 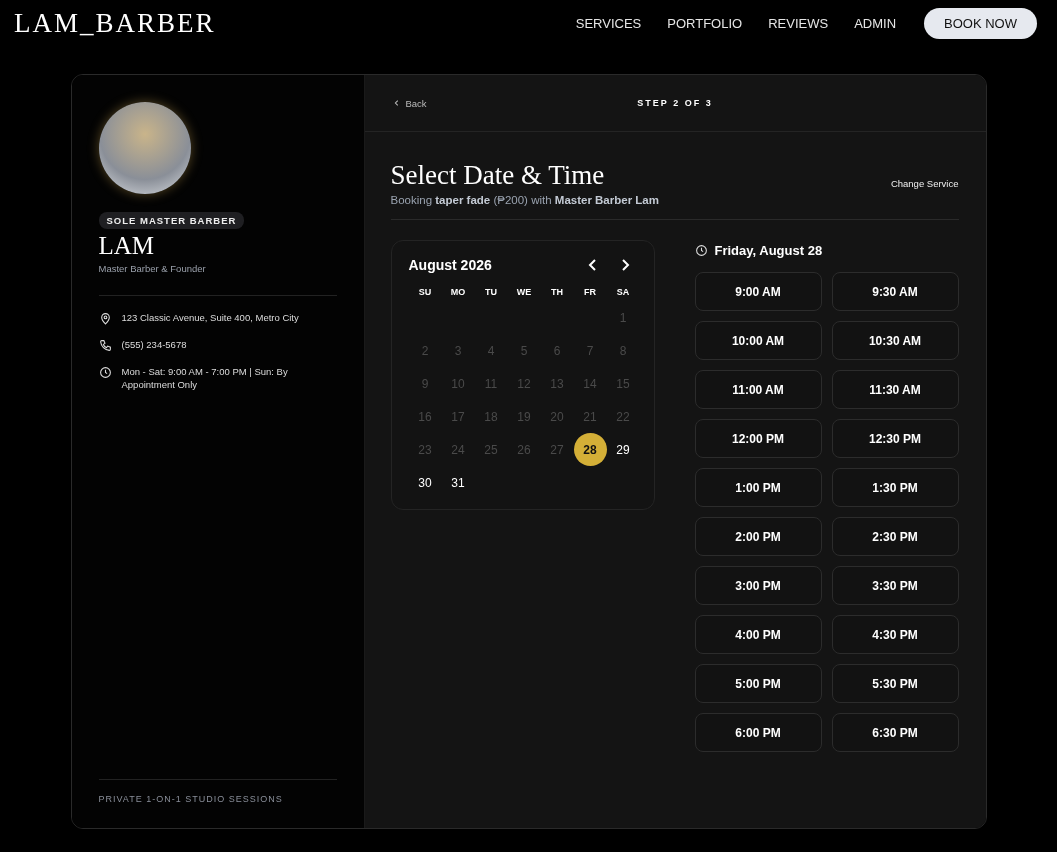 I want to click on calendar-day: 28, so click(x=590, y=449).